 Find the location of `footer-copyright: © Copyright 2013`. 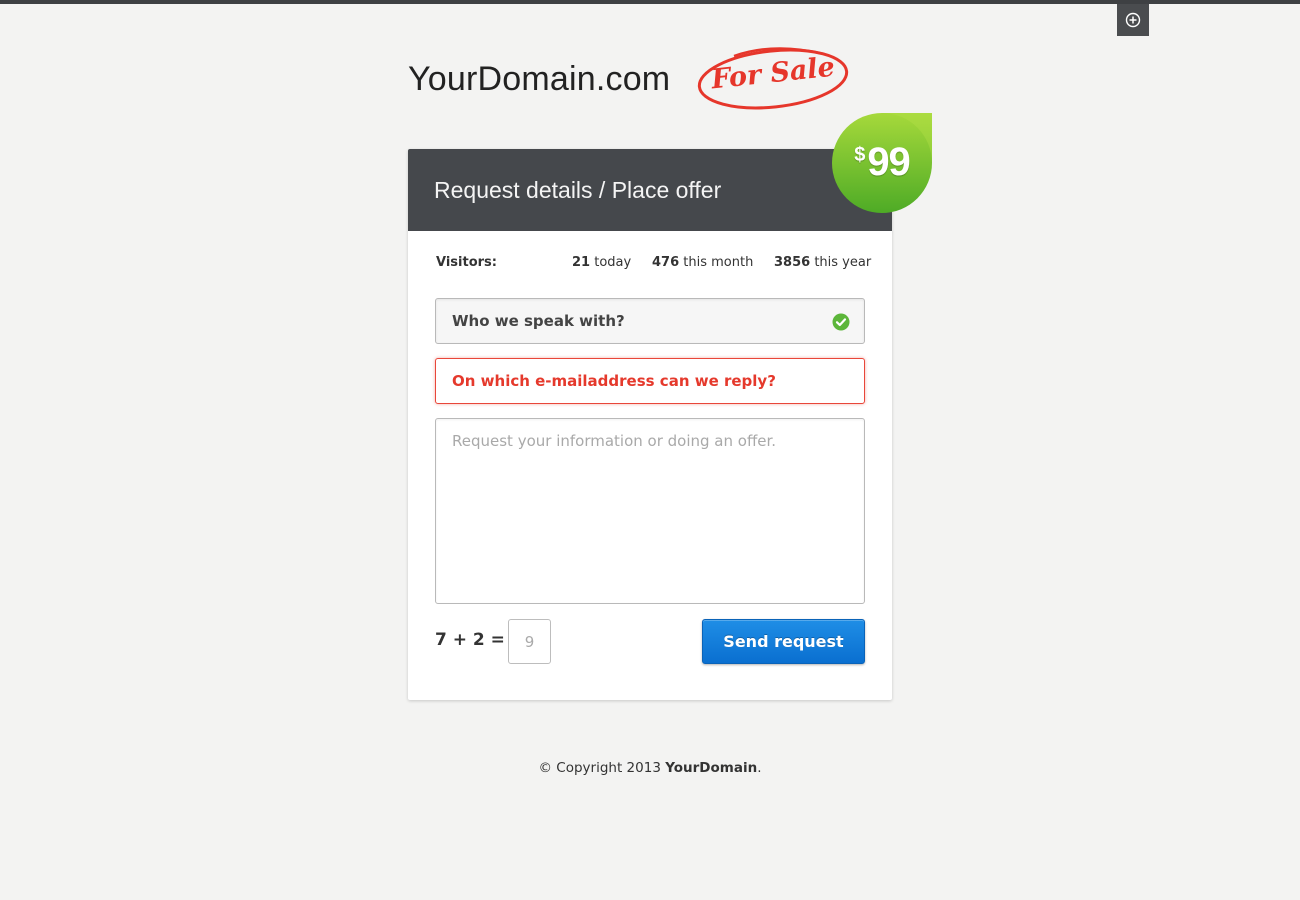

footer-copyright: © Copyright 2013 is located at coordinates (599, 768).